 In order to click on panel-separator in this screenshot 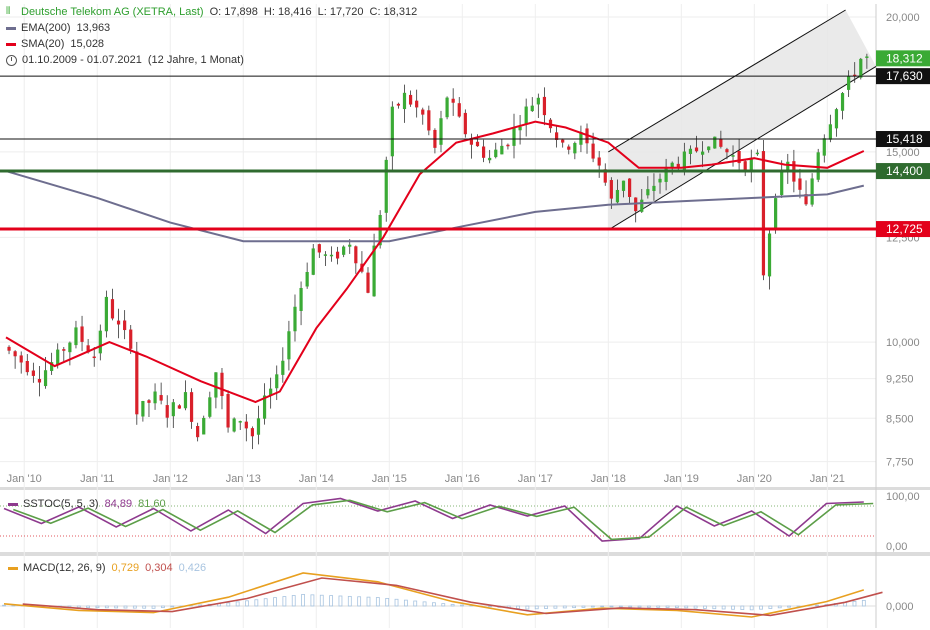, I will do `click(465, 488)`.